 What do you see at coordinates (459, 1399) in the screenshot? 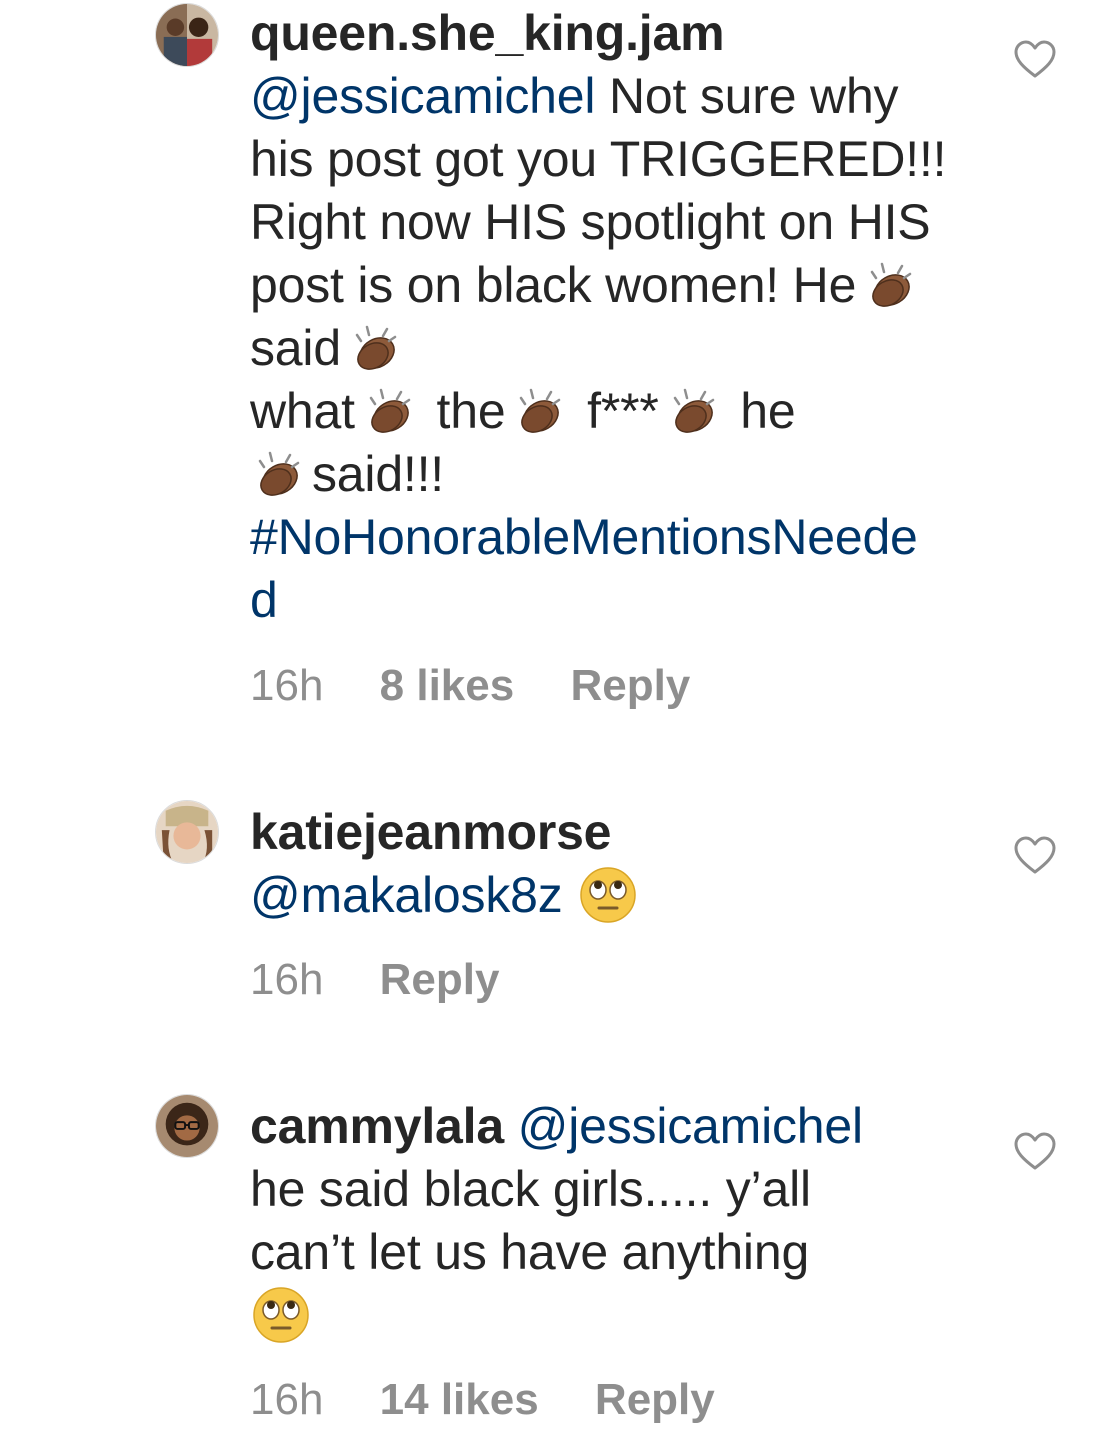
I see `comment-likes: 14 likes` at bounding box center [459, 1399].